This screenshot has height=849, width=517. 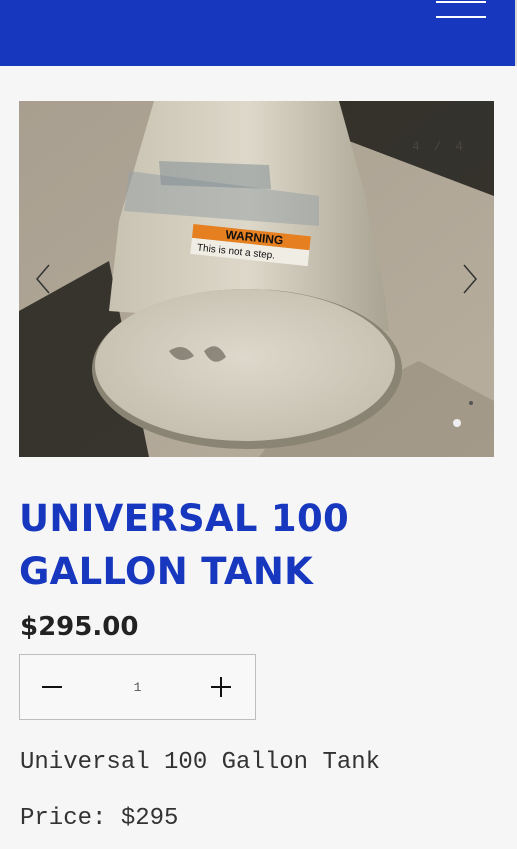 What do you see at coordinates (222, 687) in the screenshot?
I see `plus-icon` at bounding box center [222, 687].